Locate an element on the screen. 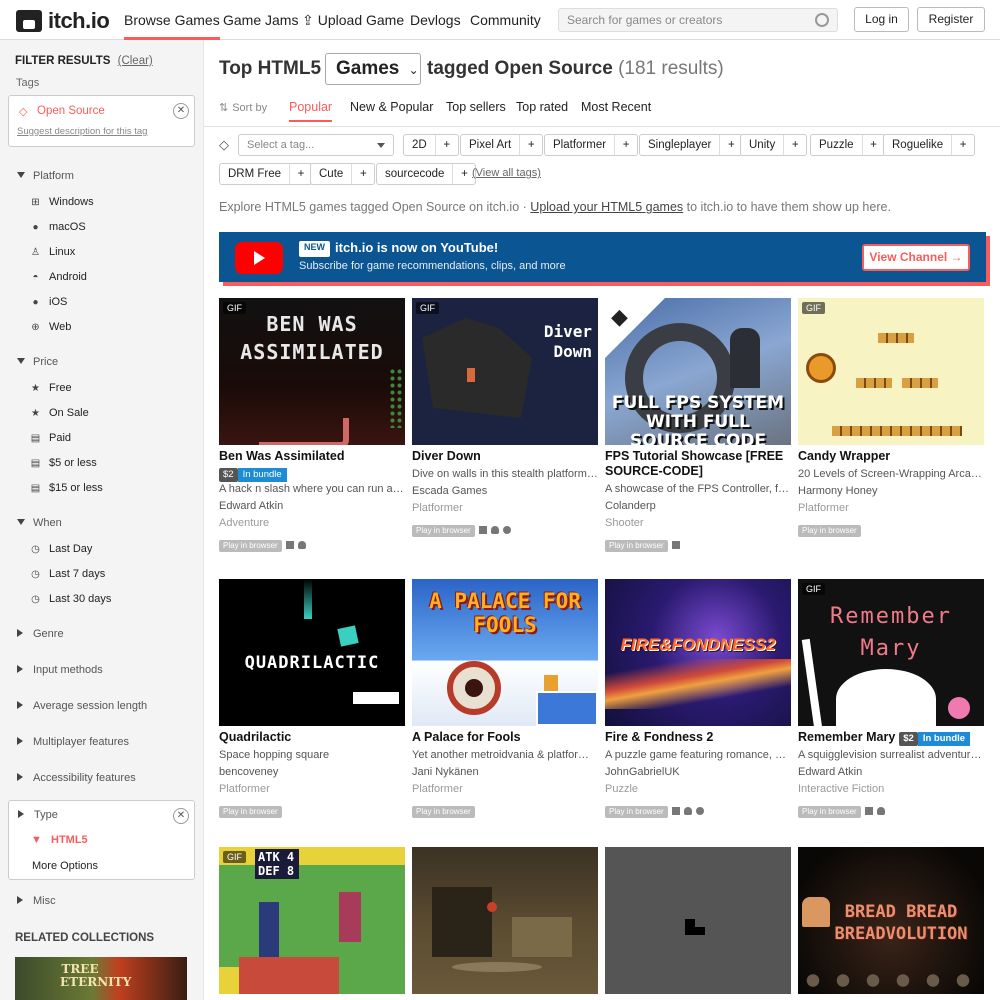  apple-icon is located at coordinates (506, 530).